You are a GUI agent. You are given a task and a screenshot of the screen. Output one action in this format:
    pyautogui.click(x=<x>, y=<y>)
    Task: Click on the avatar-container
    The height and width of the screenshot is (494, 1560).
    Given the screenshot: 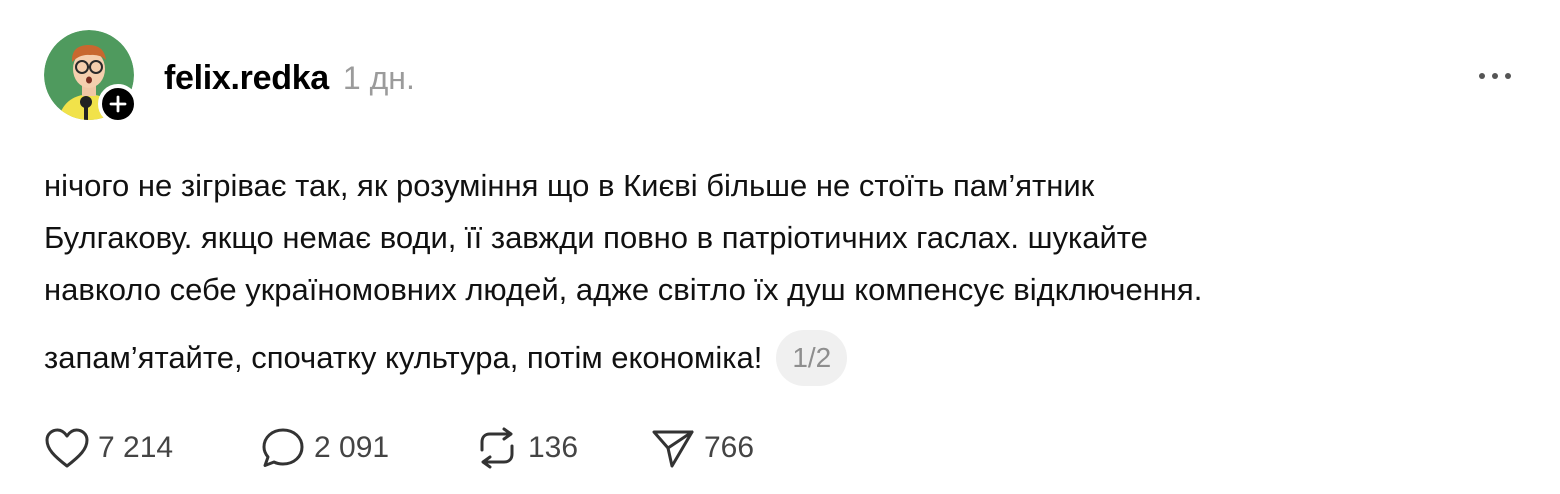 What is the action you would take?
    pyautogui.click(x=91, y=77)
    